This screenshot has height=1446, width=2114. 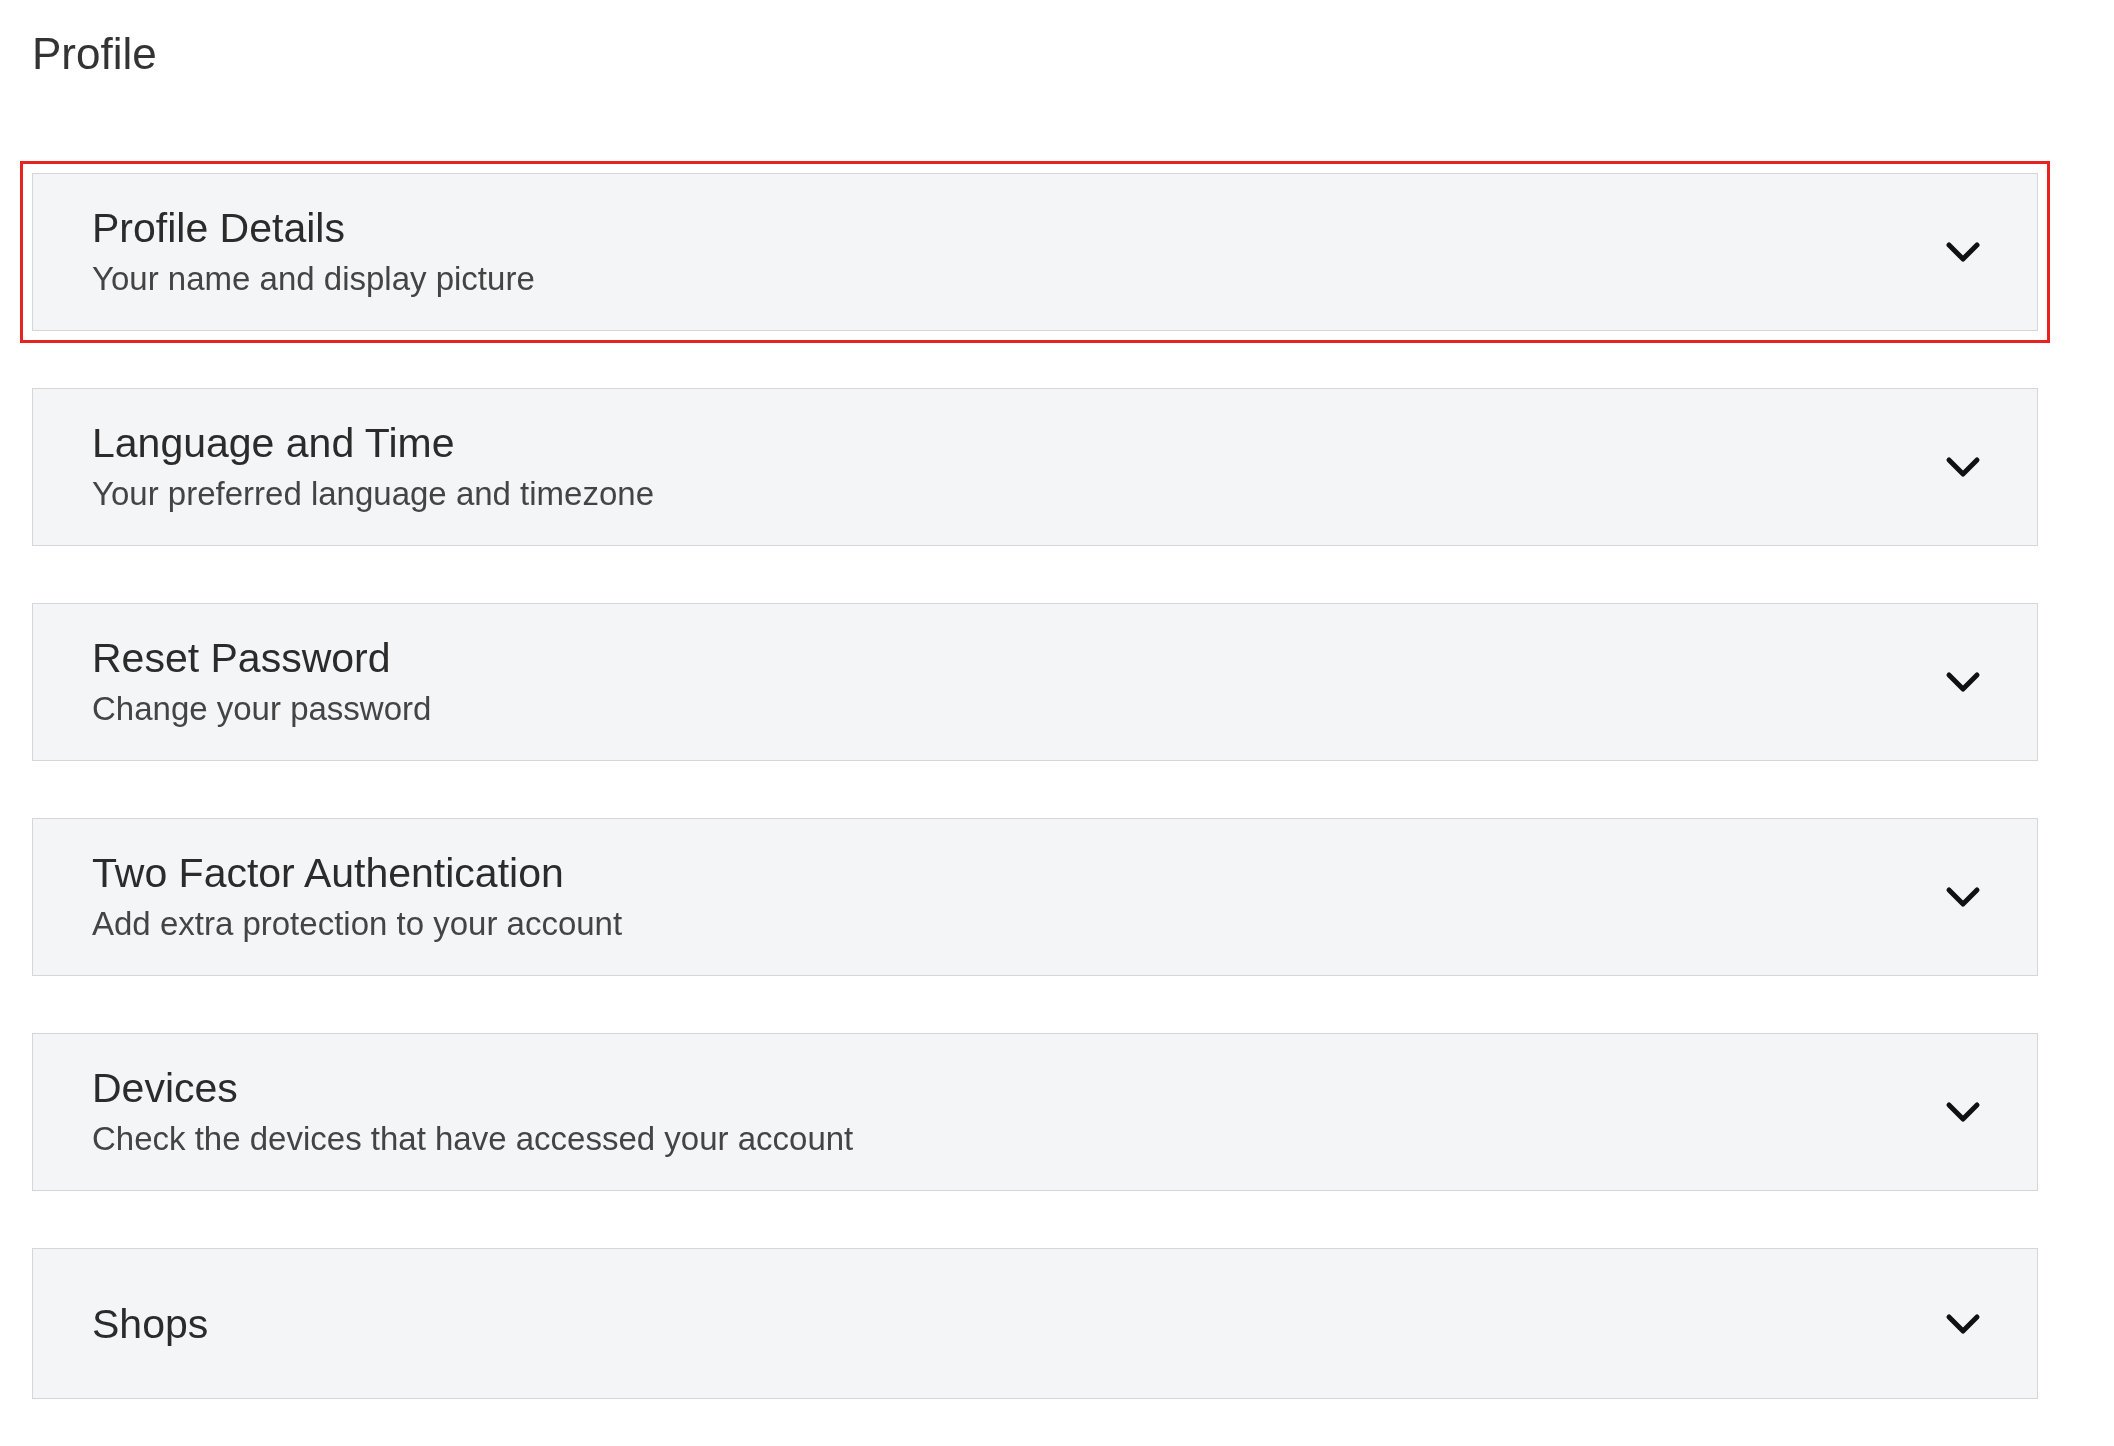 I want to click on section-title: Two Factor Authentication, so click(x=328, y=873).